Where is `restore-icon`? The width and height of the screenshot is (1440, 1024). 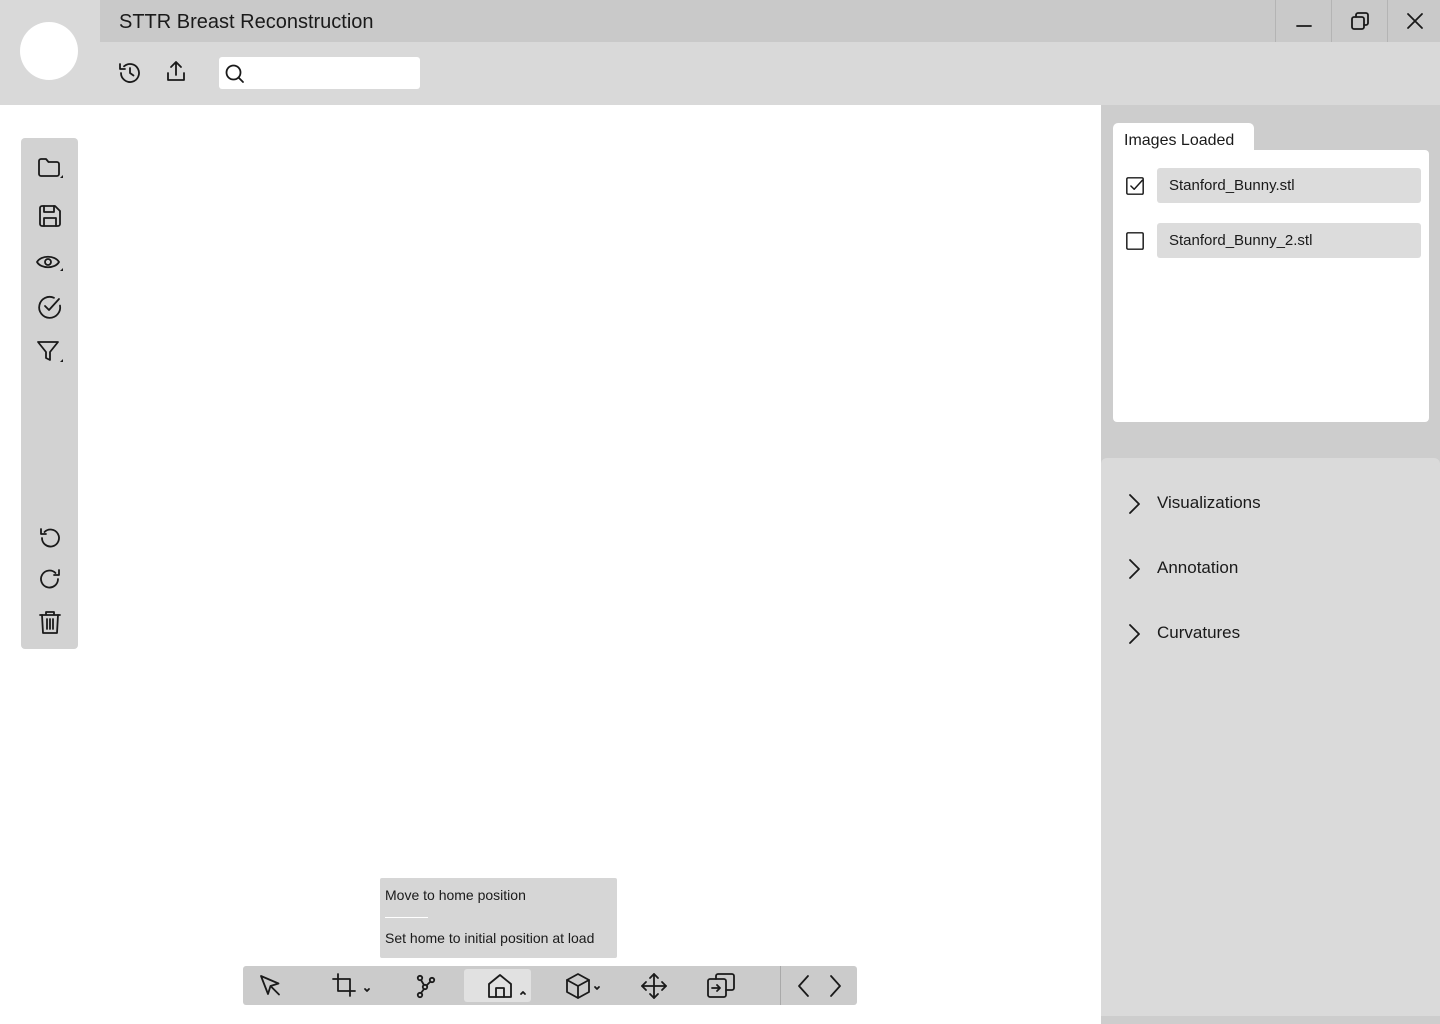 restore-icon is located at coordinates (1360, 21).